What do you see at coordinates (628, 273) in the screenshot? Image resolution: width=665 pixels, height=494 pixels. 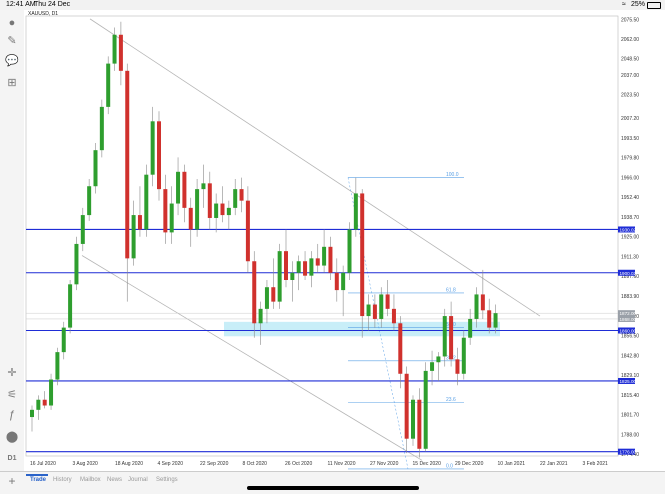 I see `level-price-label: 1900.02` at bounding box center [628, 273].